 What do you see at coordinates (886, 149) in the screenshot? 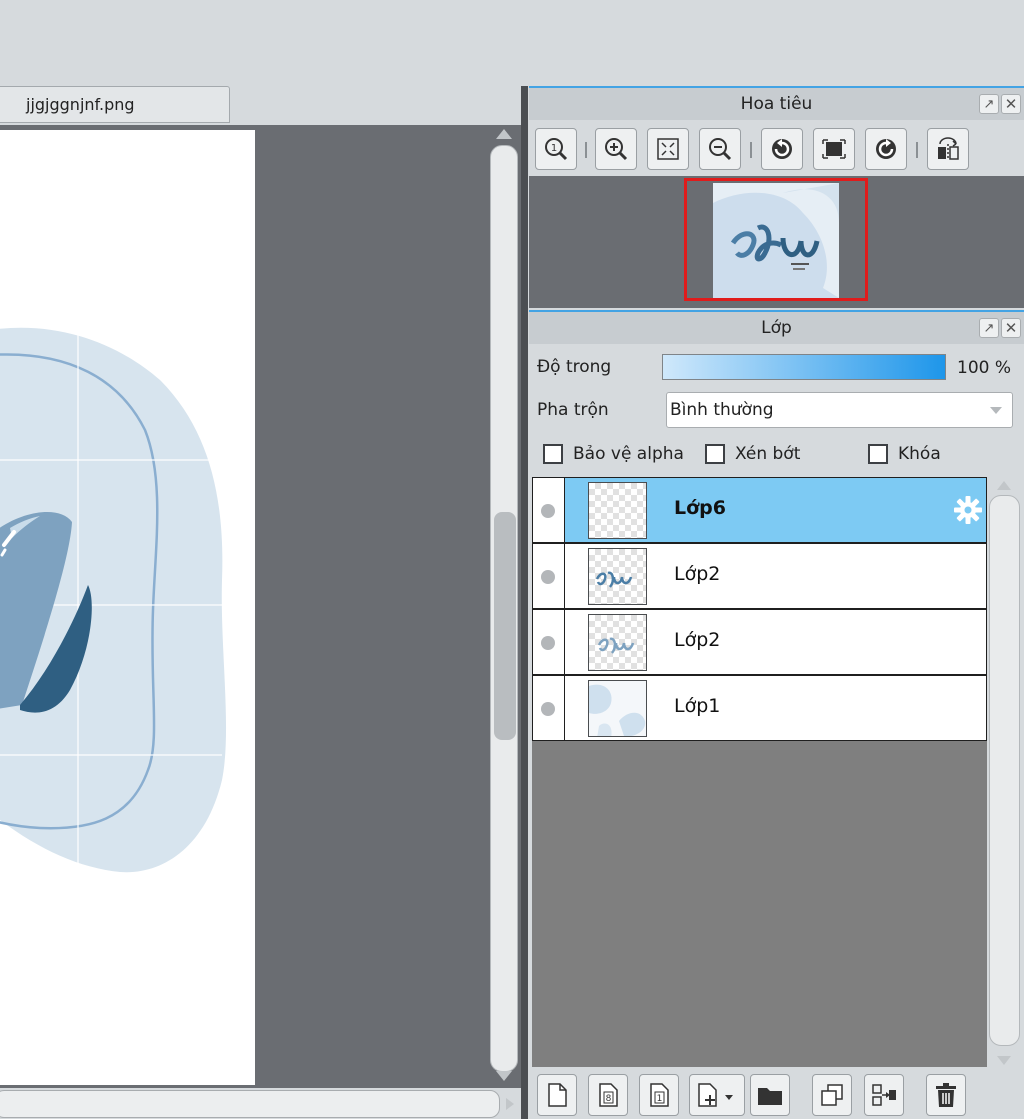
I see `rotate-right-icon` at bounding box center [886, 149].